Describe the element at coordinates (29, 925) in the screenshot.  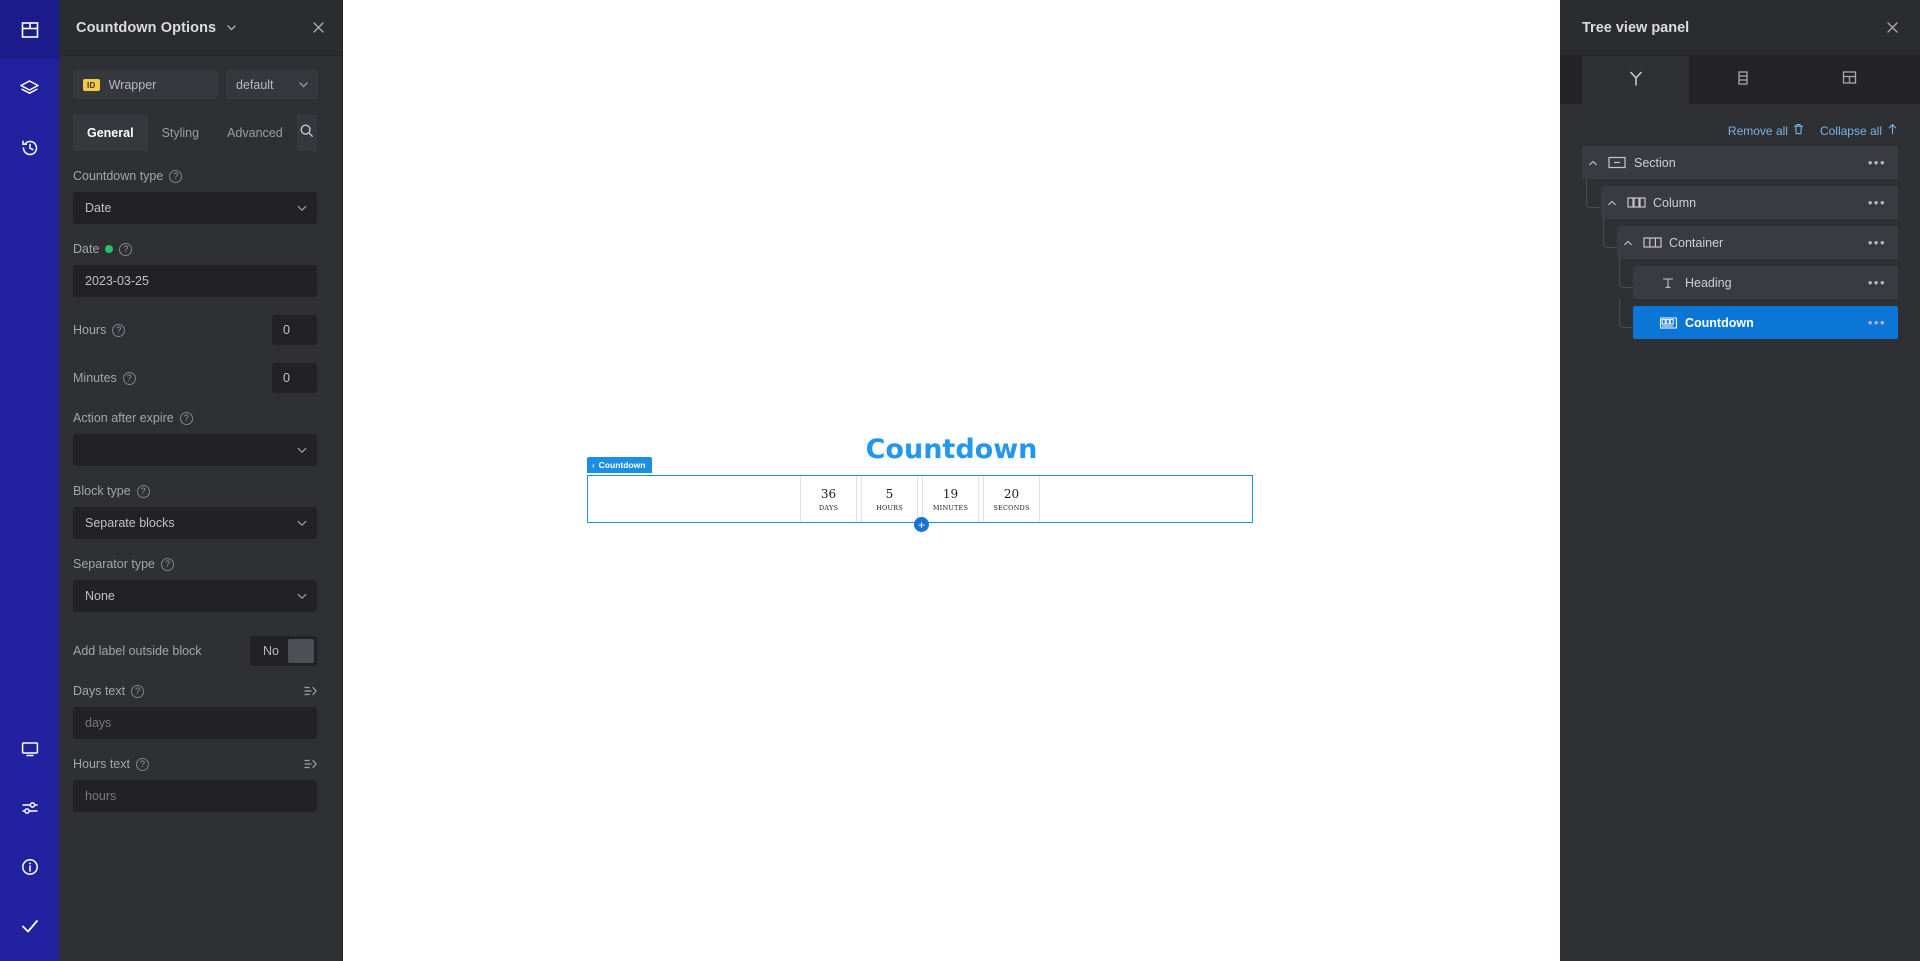
I see `check-icon-button` at that location.